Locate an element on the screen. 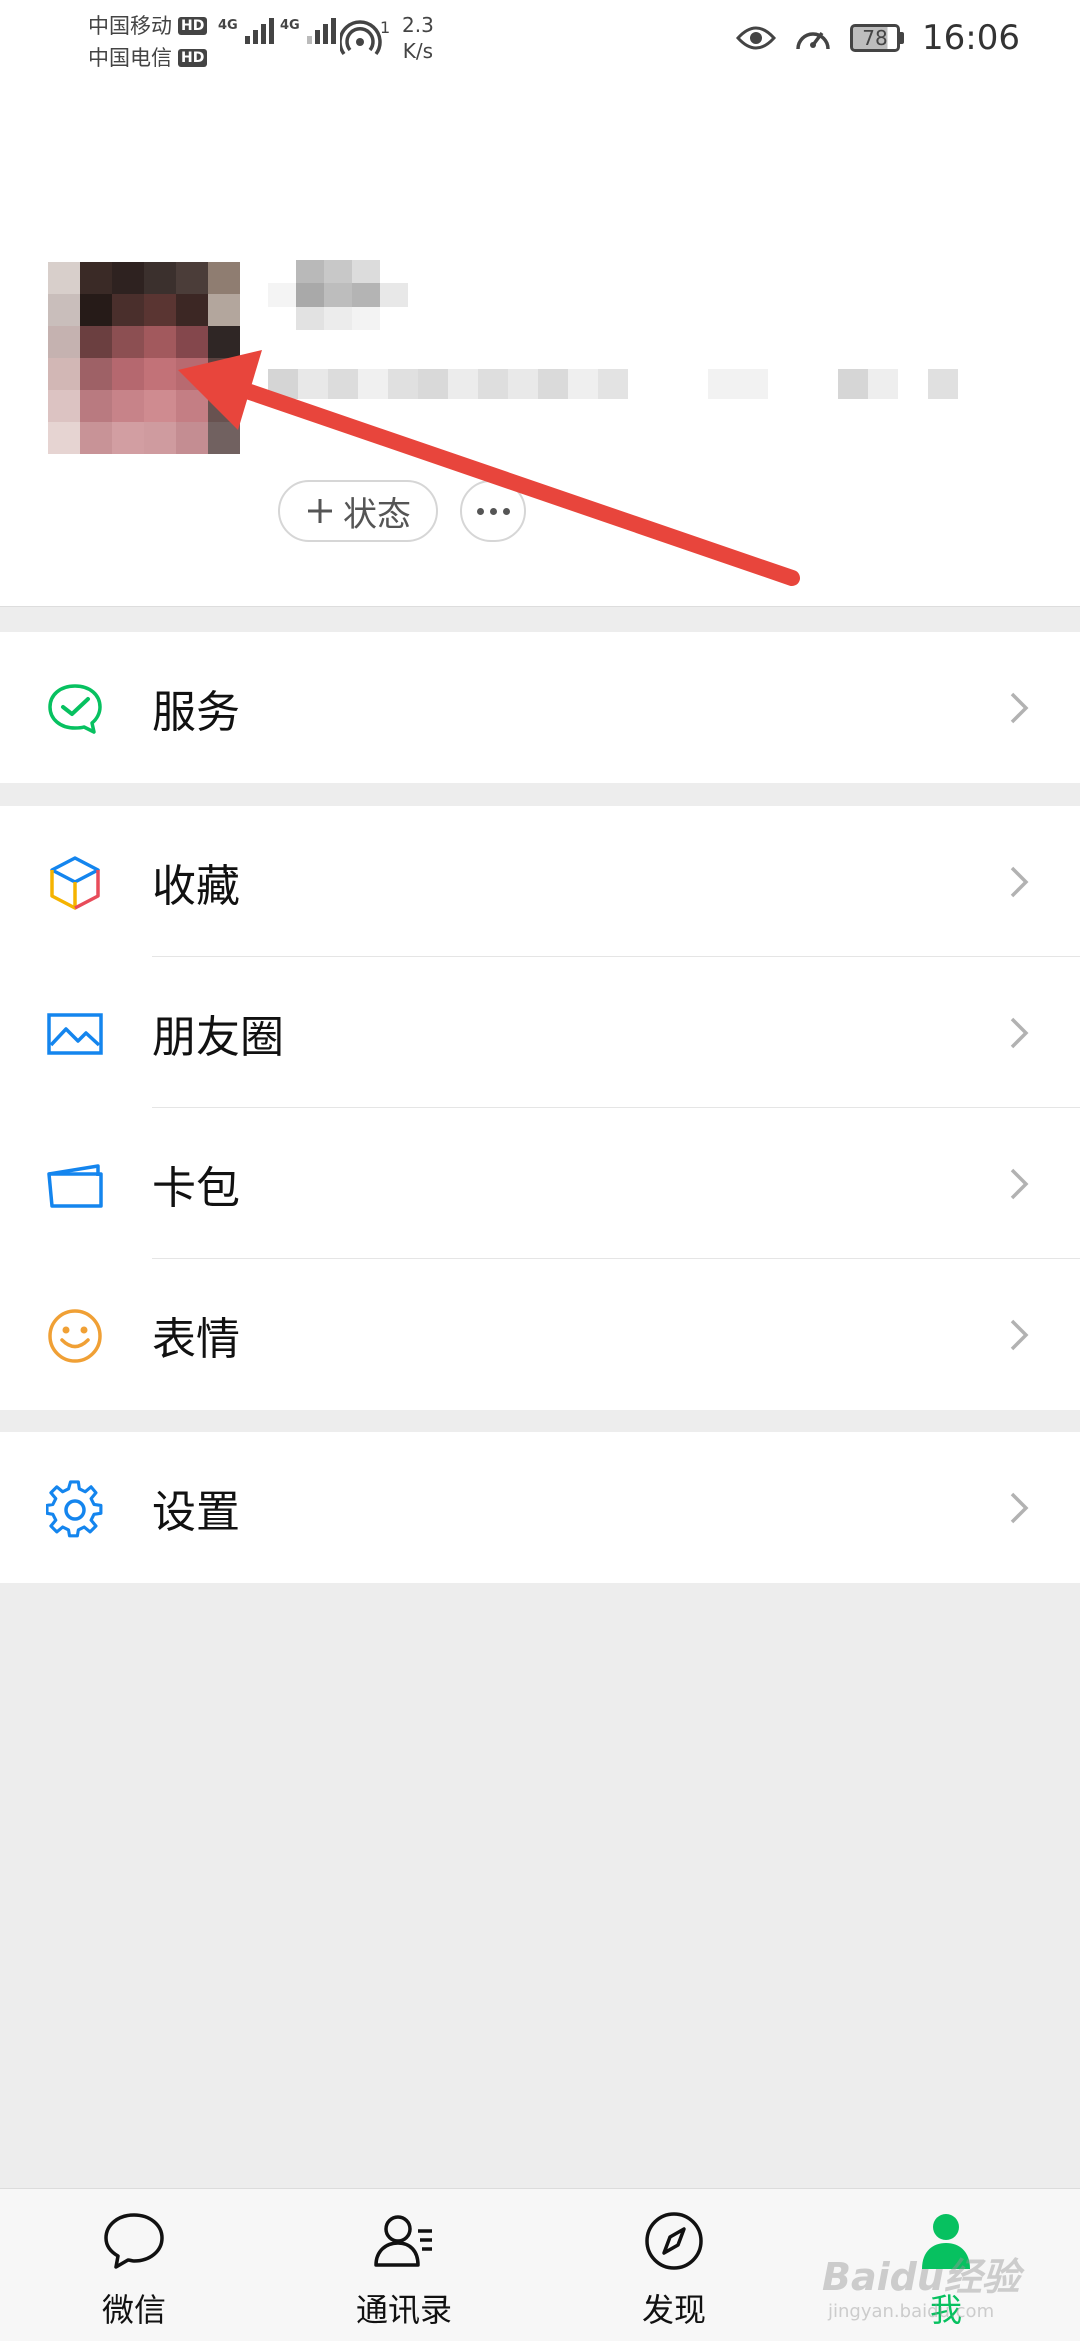 This screenshot has height=2341, width=1080. menu-label-card-wallet: 卡包 is located at coordinates (196, 1188).